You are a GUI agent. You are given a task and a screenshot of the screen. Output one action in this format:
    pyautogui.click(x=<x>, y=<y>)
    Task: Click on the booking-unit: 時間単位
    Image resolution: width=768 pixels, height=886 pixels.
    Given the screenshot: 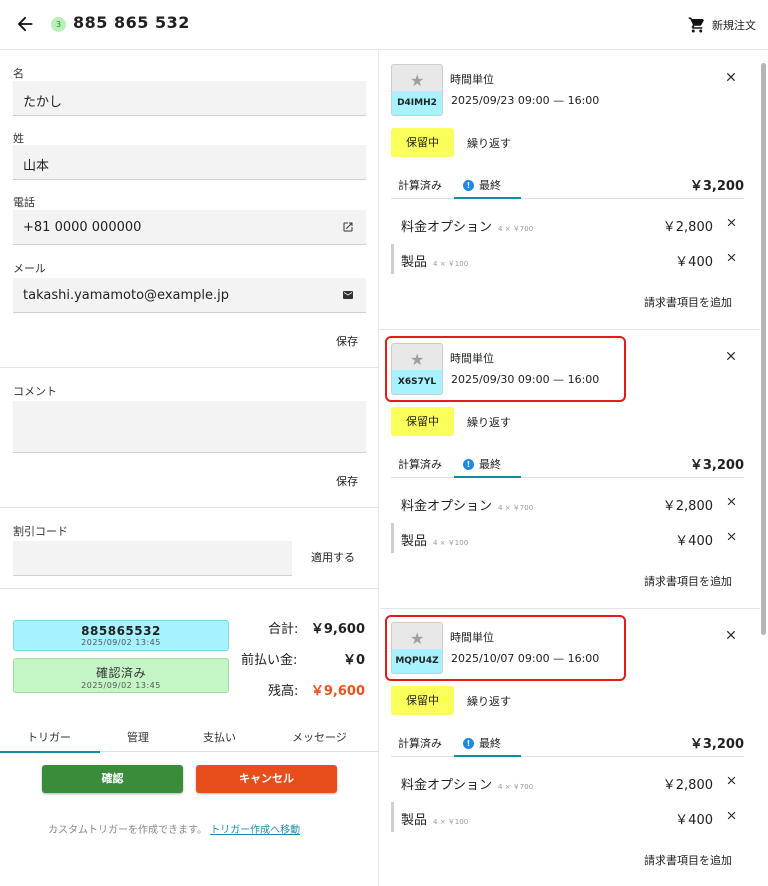 What is the action you would take?
    pyautogui.click(x=472, y=79)
    